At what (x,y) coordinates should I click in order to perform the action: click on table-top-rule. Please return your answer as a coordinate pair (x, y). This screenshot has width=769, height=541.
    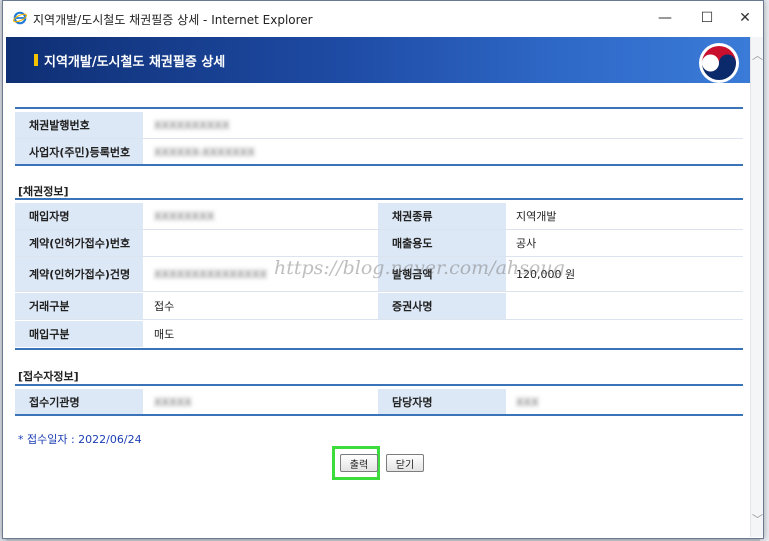
    Looking at the image, I should click on (379, 108).